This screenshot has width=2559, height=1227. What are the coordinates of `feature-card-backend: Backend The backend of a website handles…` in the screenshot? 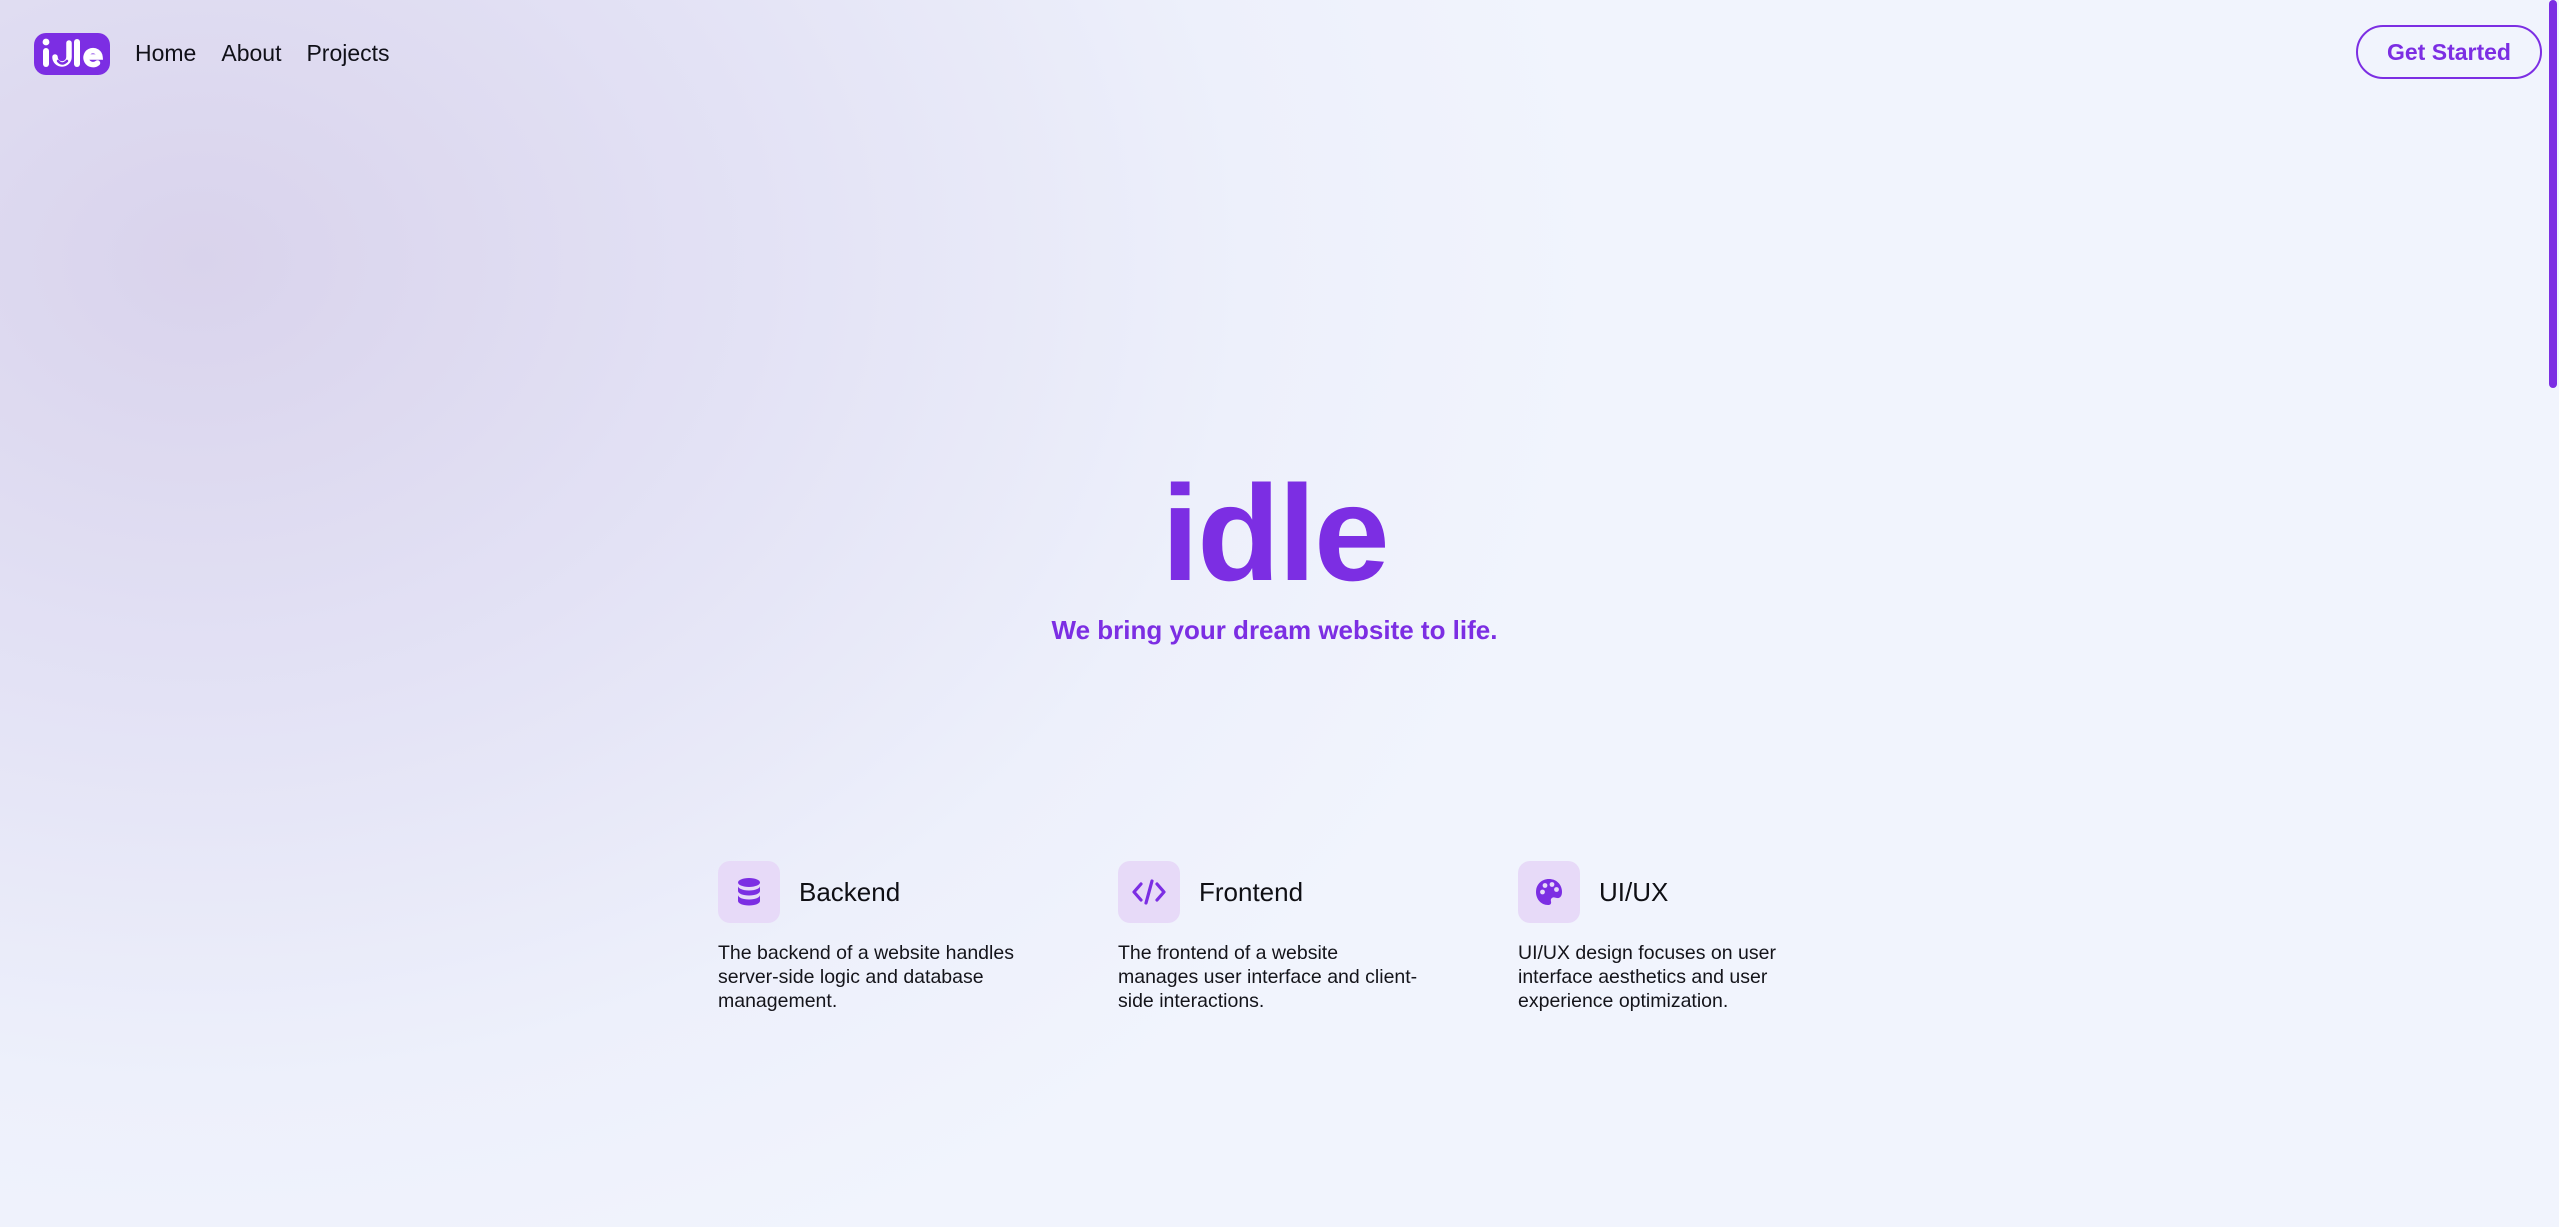 It's located at (868, 937).